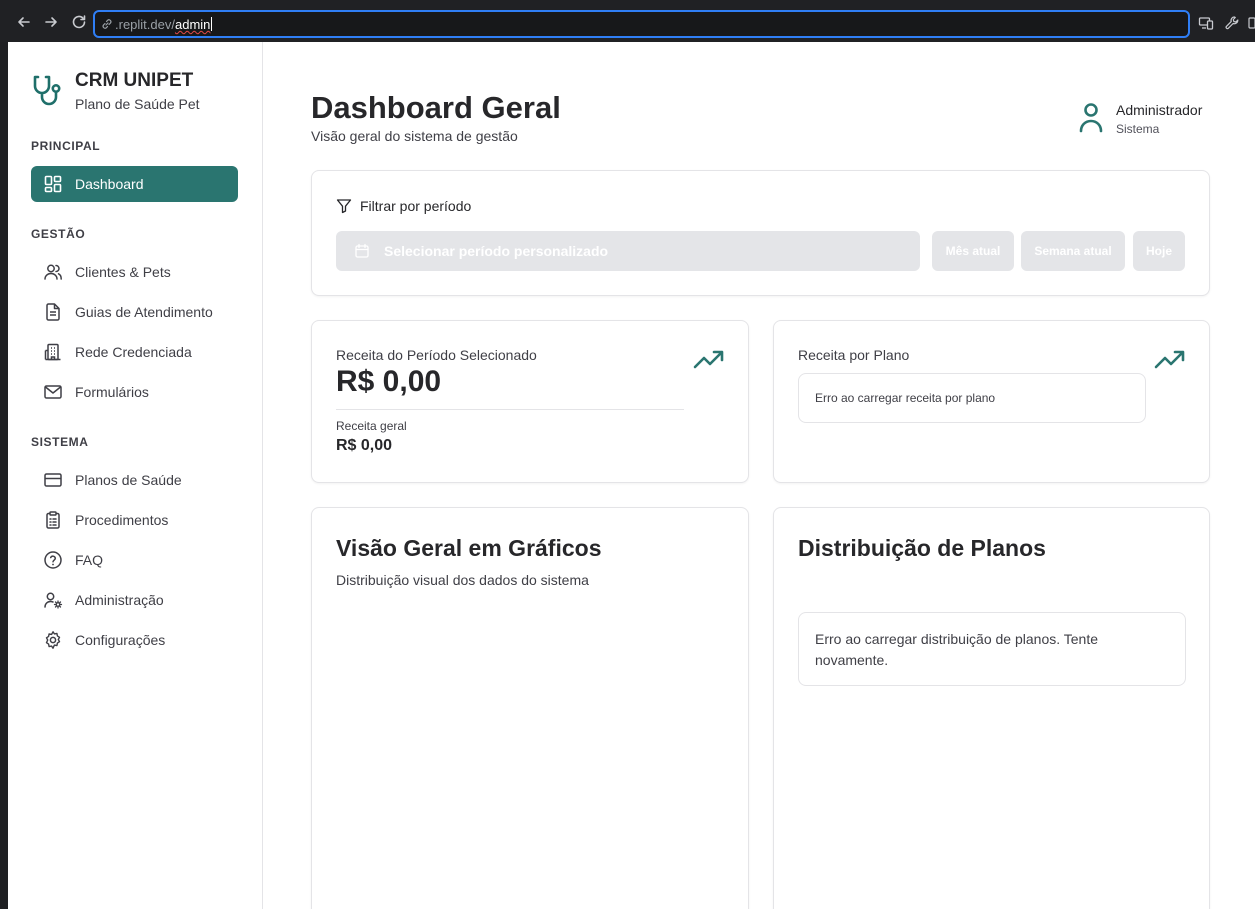 The width and height of the screenshot is (1255, 909). Describe the element at coordinates (414, 136) in the screenshot. I see `page-subtitle: Visão geral do sistema de gestão` at that location.